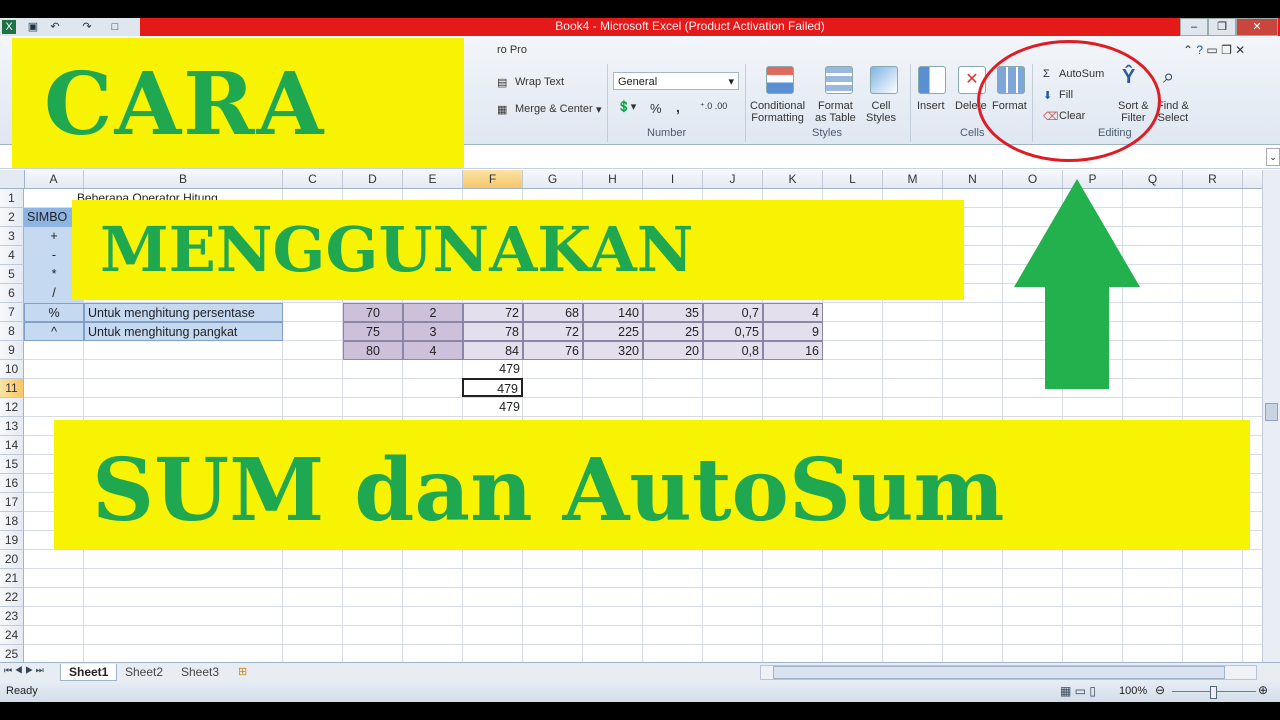 This screenshot has height=720, width=1280. Describe the element at coordinates (1194, 27) in the screenshot. I see `minimize-button: –` at that location.